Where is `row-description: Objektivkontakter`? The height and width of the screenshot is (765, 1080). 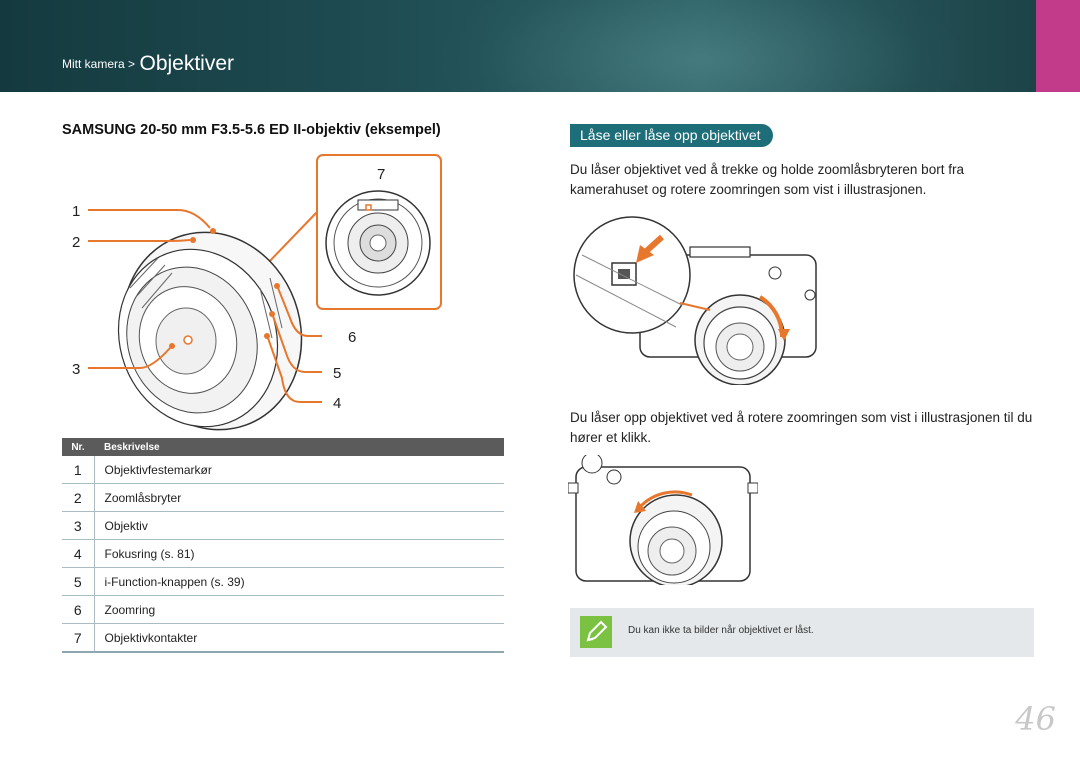 row-description: Objektivkontakter is located at coordinates (299, 638).